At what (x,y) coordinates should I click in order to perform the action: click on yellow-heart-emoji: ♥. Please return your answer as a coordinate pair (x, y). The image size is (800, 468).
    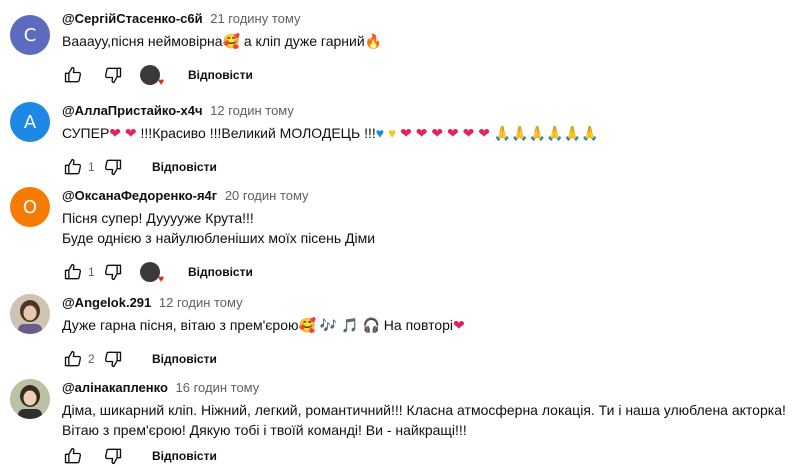
    Looking at the image, I should click on (392, 133).